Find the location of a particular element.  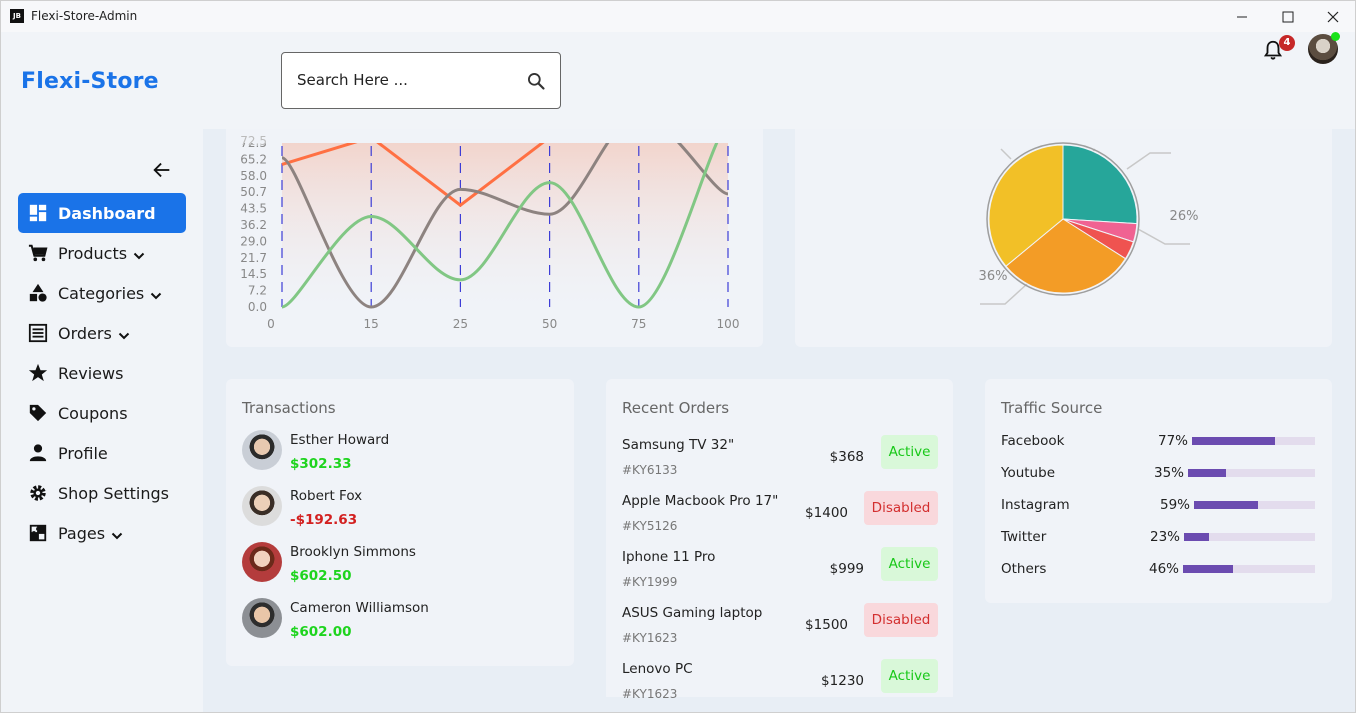

sidebar-item-label: Categories is located at coordinates (101, 293).